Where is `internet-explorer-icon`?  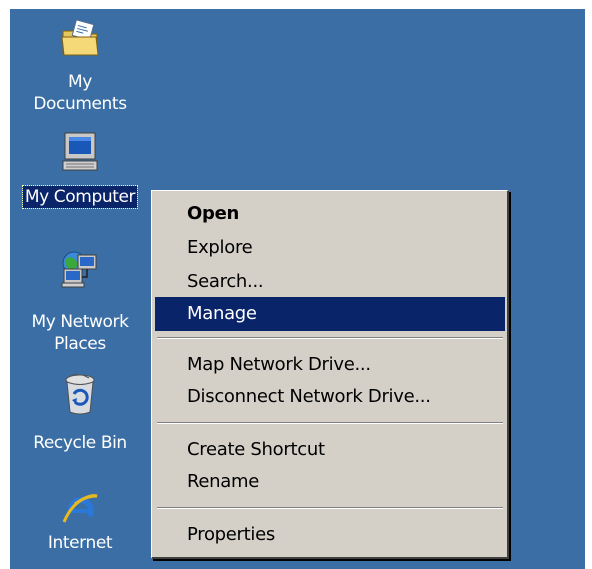
internet-explorer-icon is located at coordinates (80, 508).